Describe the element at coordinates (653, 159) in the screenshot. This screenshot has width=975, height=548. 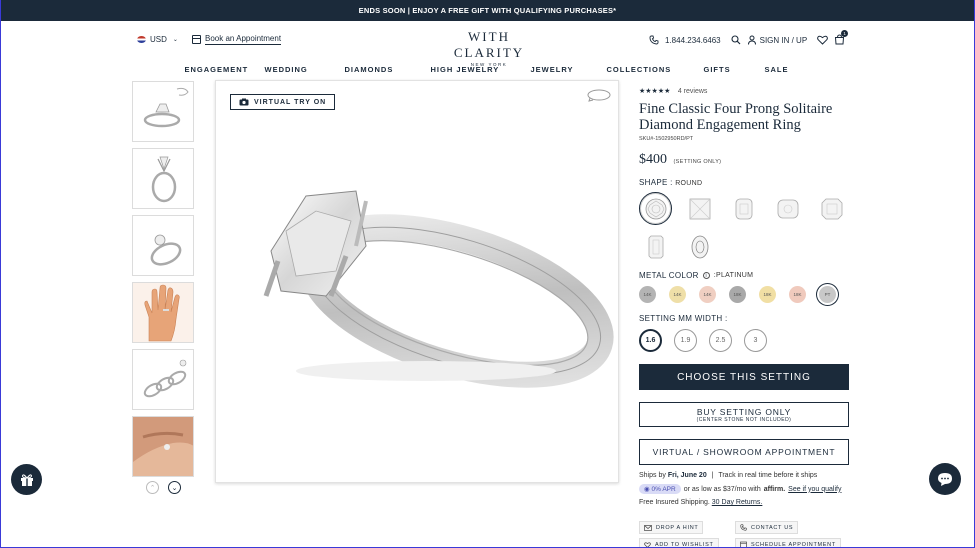
I see `price-value: $400` at that location.